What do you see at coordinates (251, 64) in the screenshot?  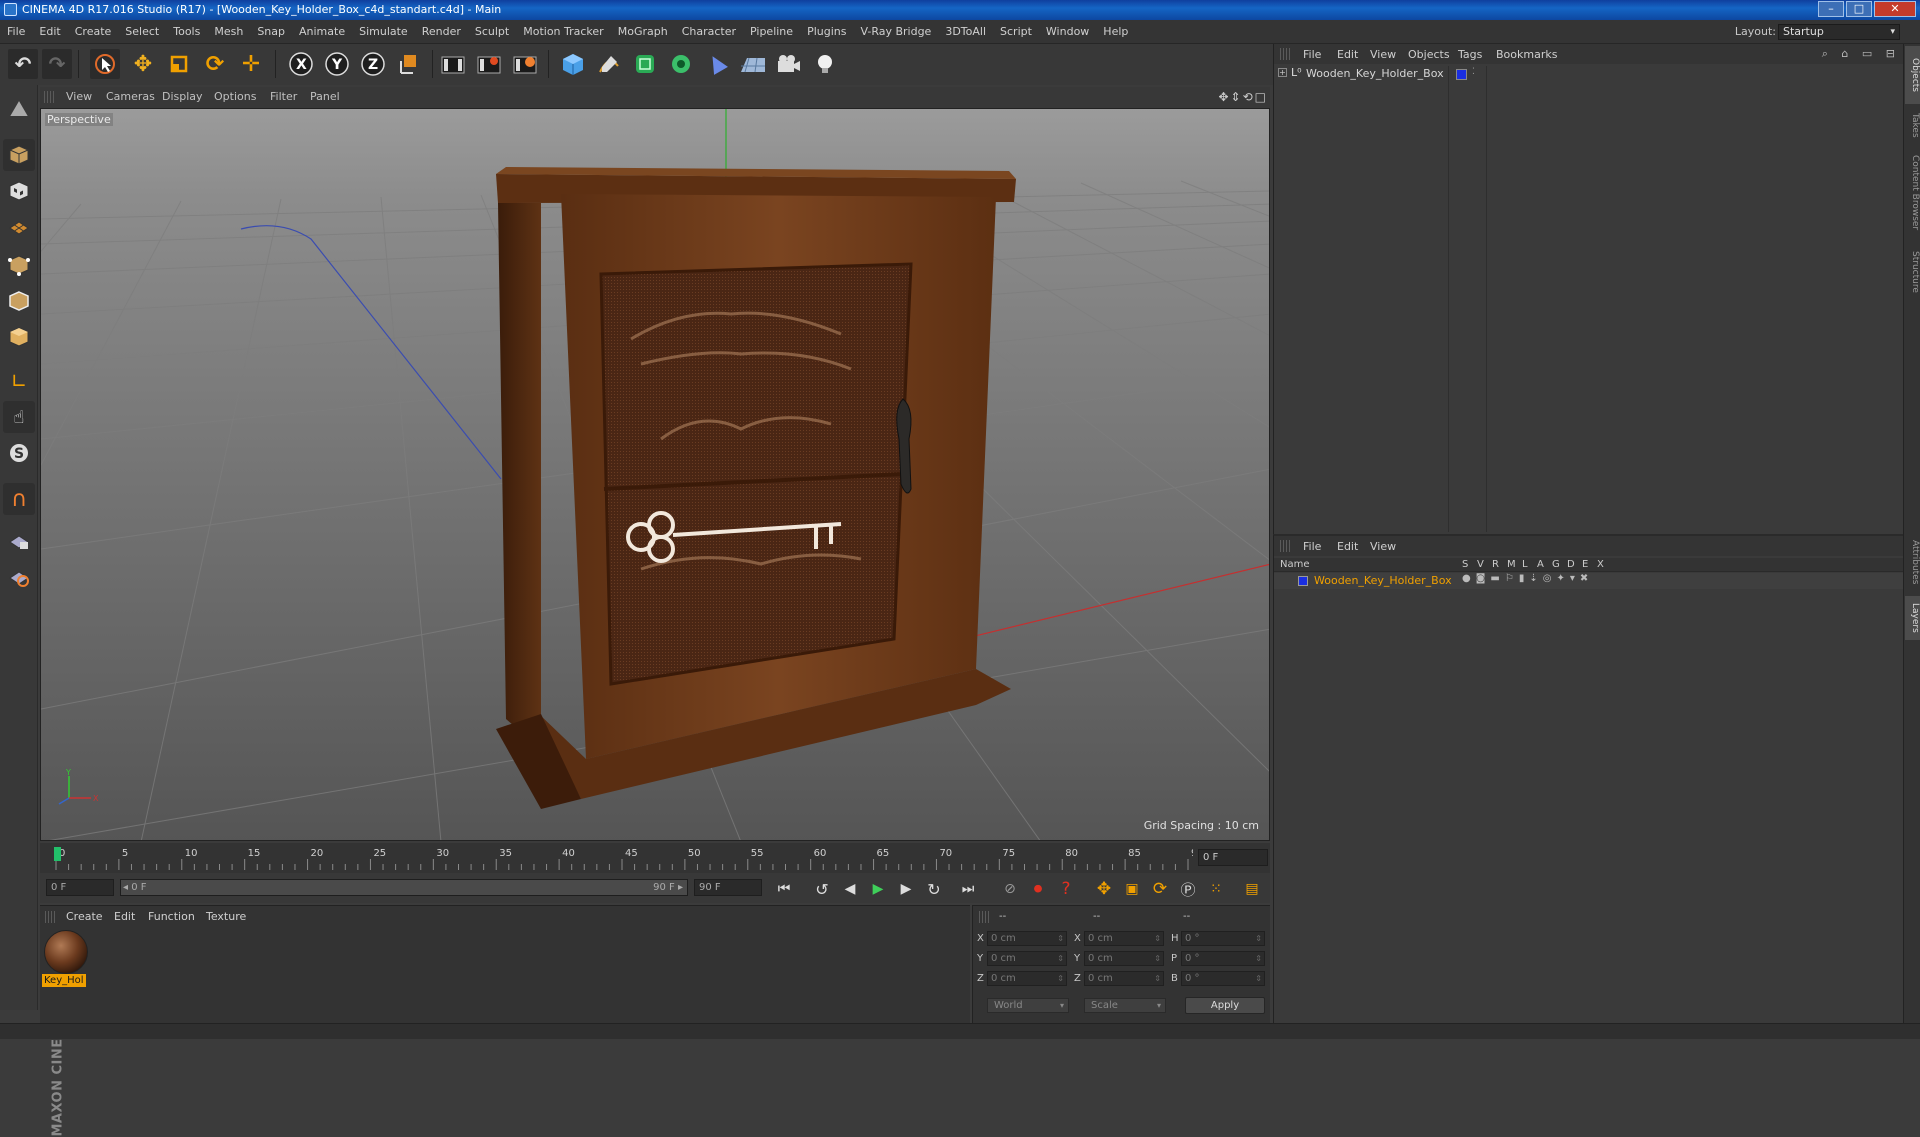 I see `live-select-icon: ✛` at bounding box center [251, 64].